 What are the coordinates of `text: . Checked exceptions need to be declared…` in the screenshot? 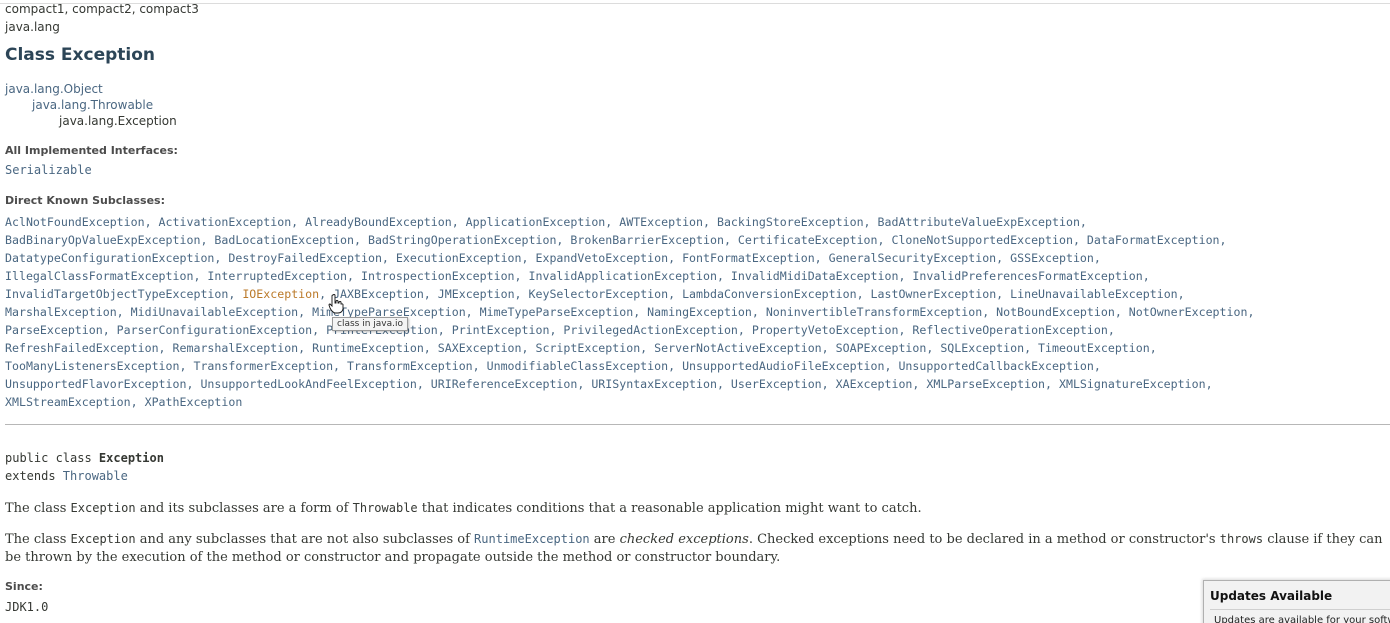 It's located at (984, 539).